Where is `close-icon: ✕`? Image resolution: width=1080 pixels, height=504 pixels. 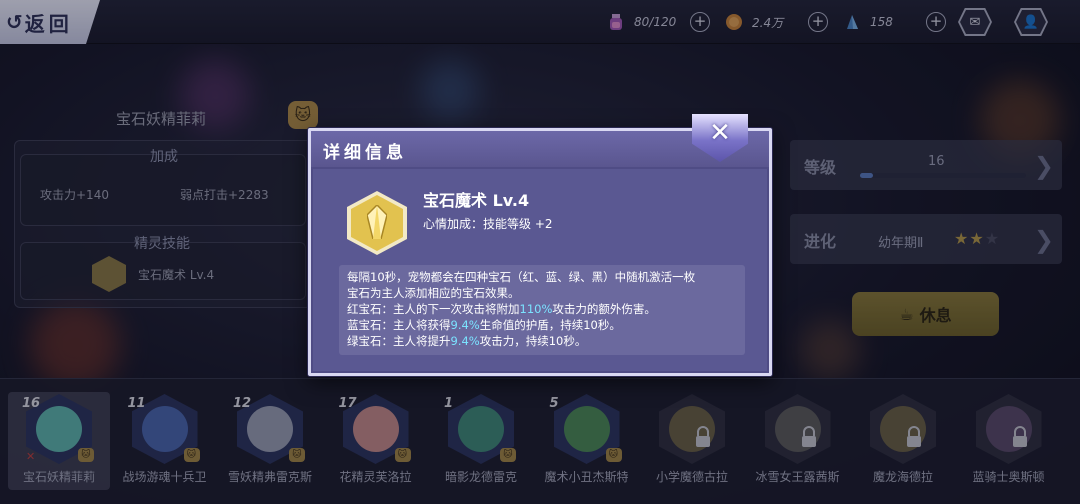 close-icon: ✕ is located at coordinates (720, 133).